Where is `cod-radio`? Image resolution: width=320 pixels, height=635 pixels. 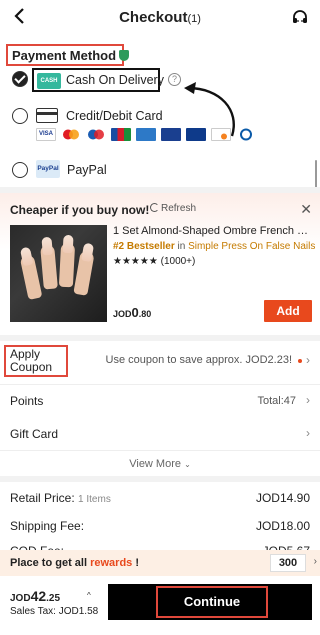 cod-radio is located at coordinates (20, 79).